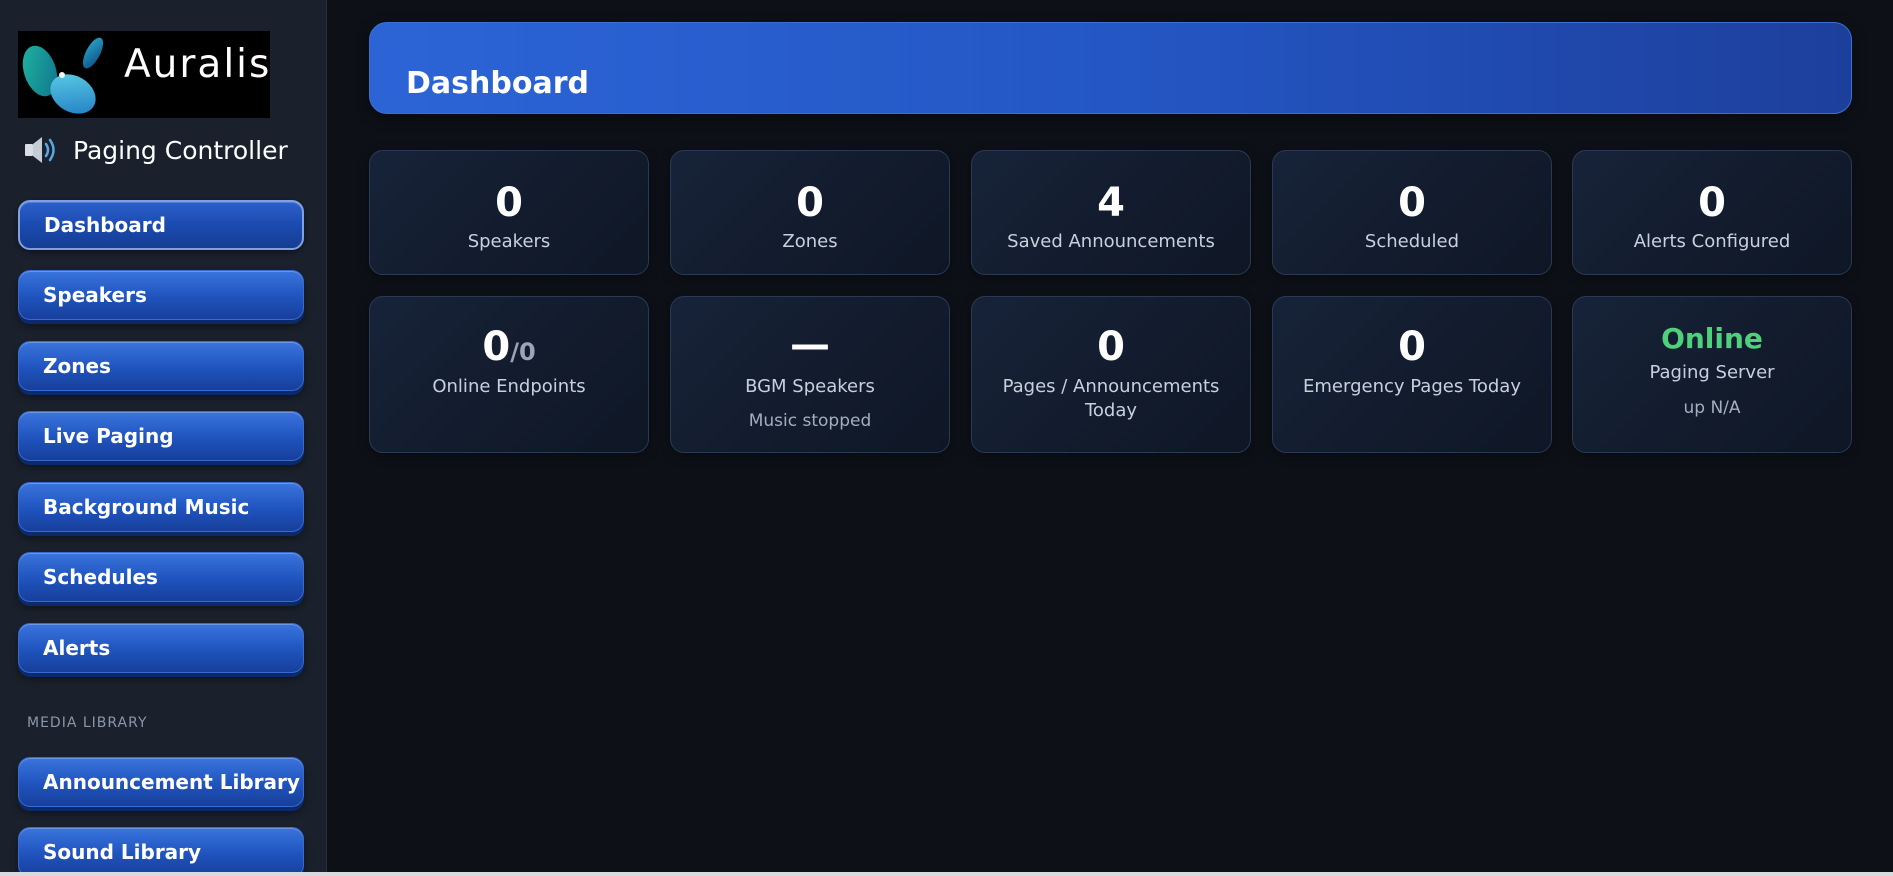 Image resolution: width=1893 pixels, height=876 pixels. Describe the element at coordinates (1111, 241) in the screenshot. I see `stat-label: Saved Announcements` at that location.